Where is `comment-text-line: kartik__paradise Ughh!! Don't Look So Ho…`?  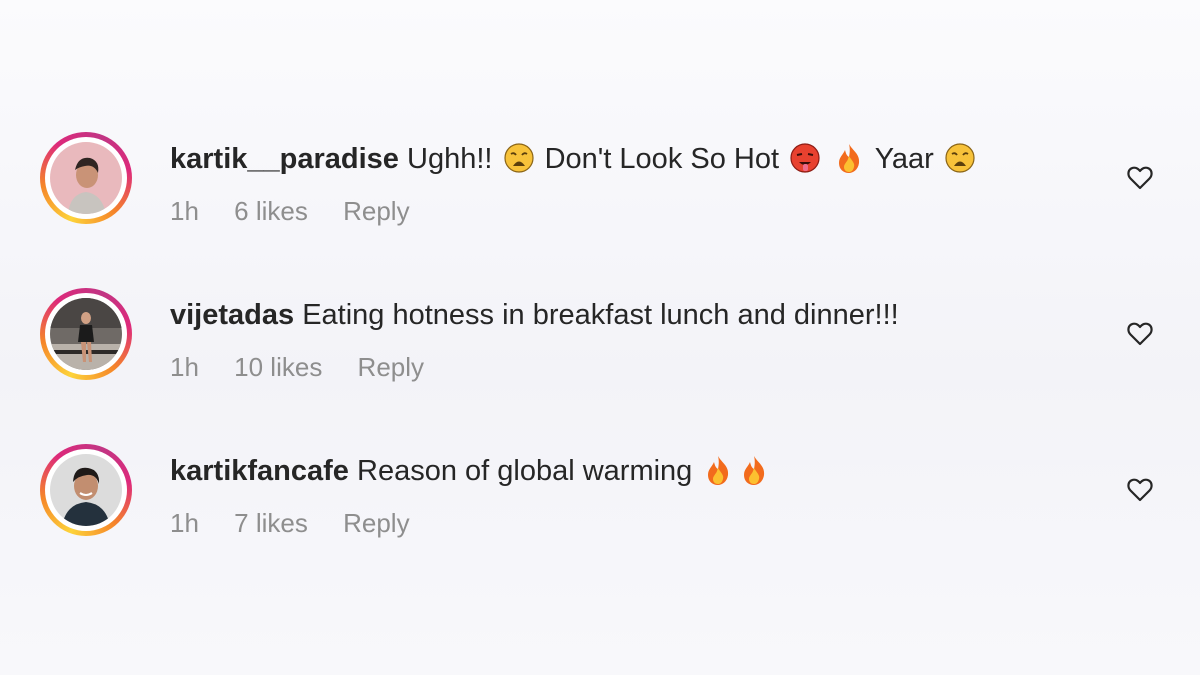
comment-text-line: kartik__paradise Ughh!! Don't Look So Ho… is located at coordinates (620, 159).